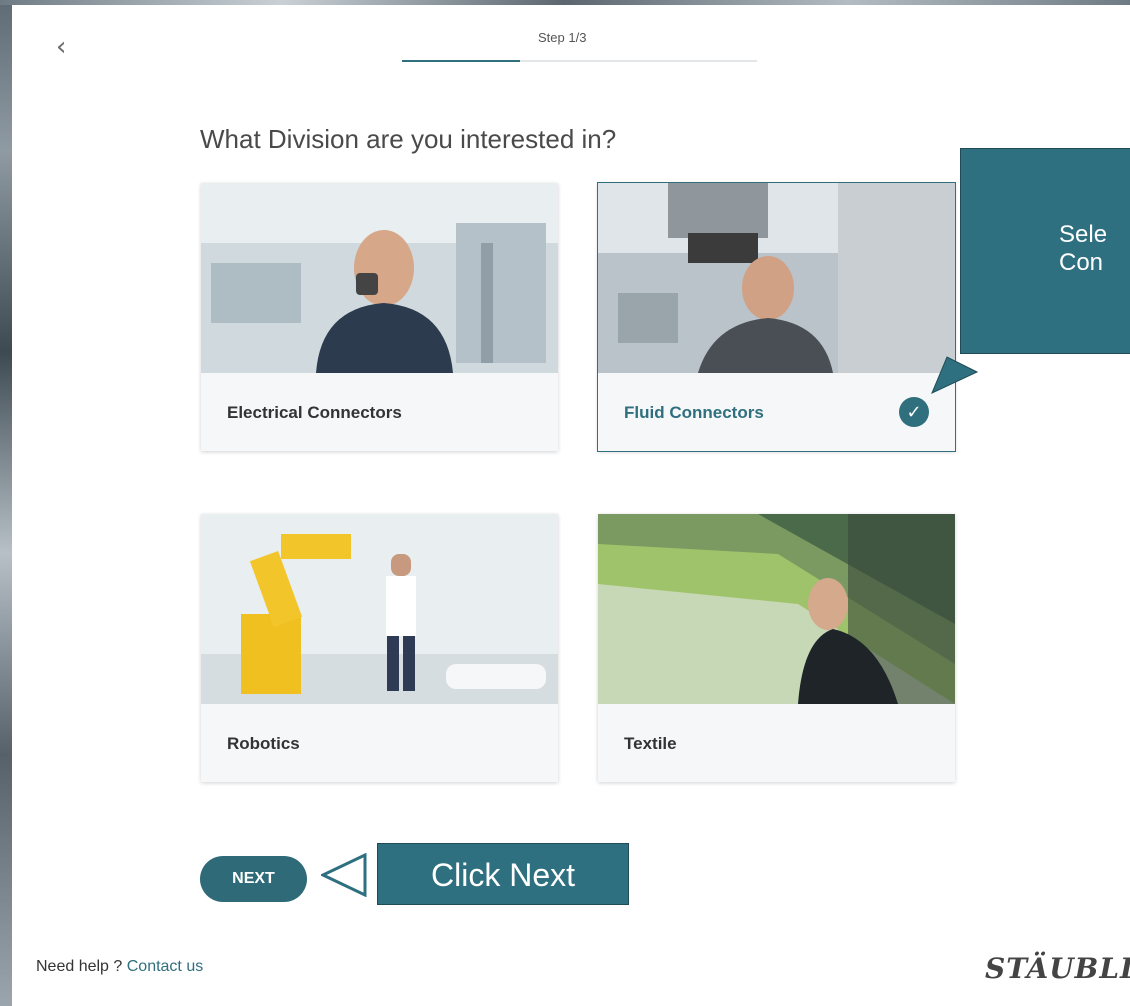  What do you see at coordinates (1081, 262) in the screenshot?
I see `callout-line-2: Con` at bounding box center [1081, 262].